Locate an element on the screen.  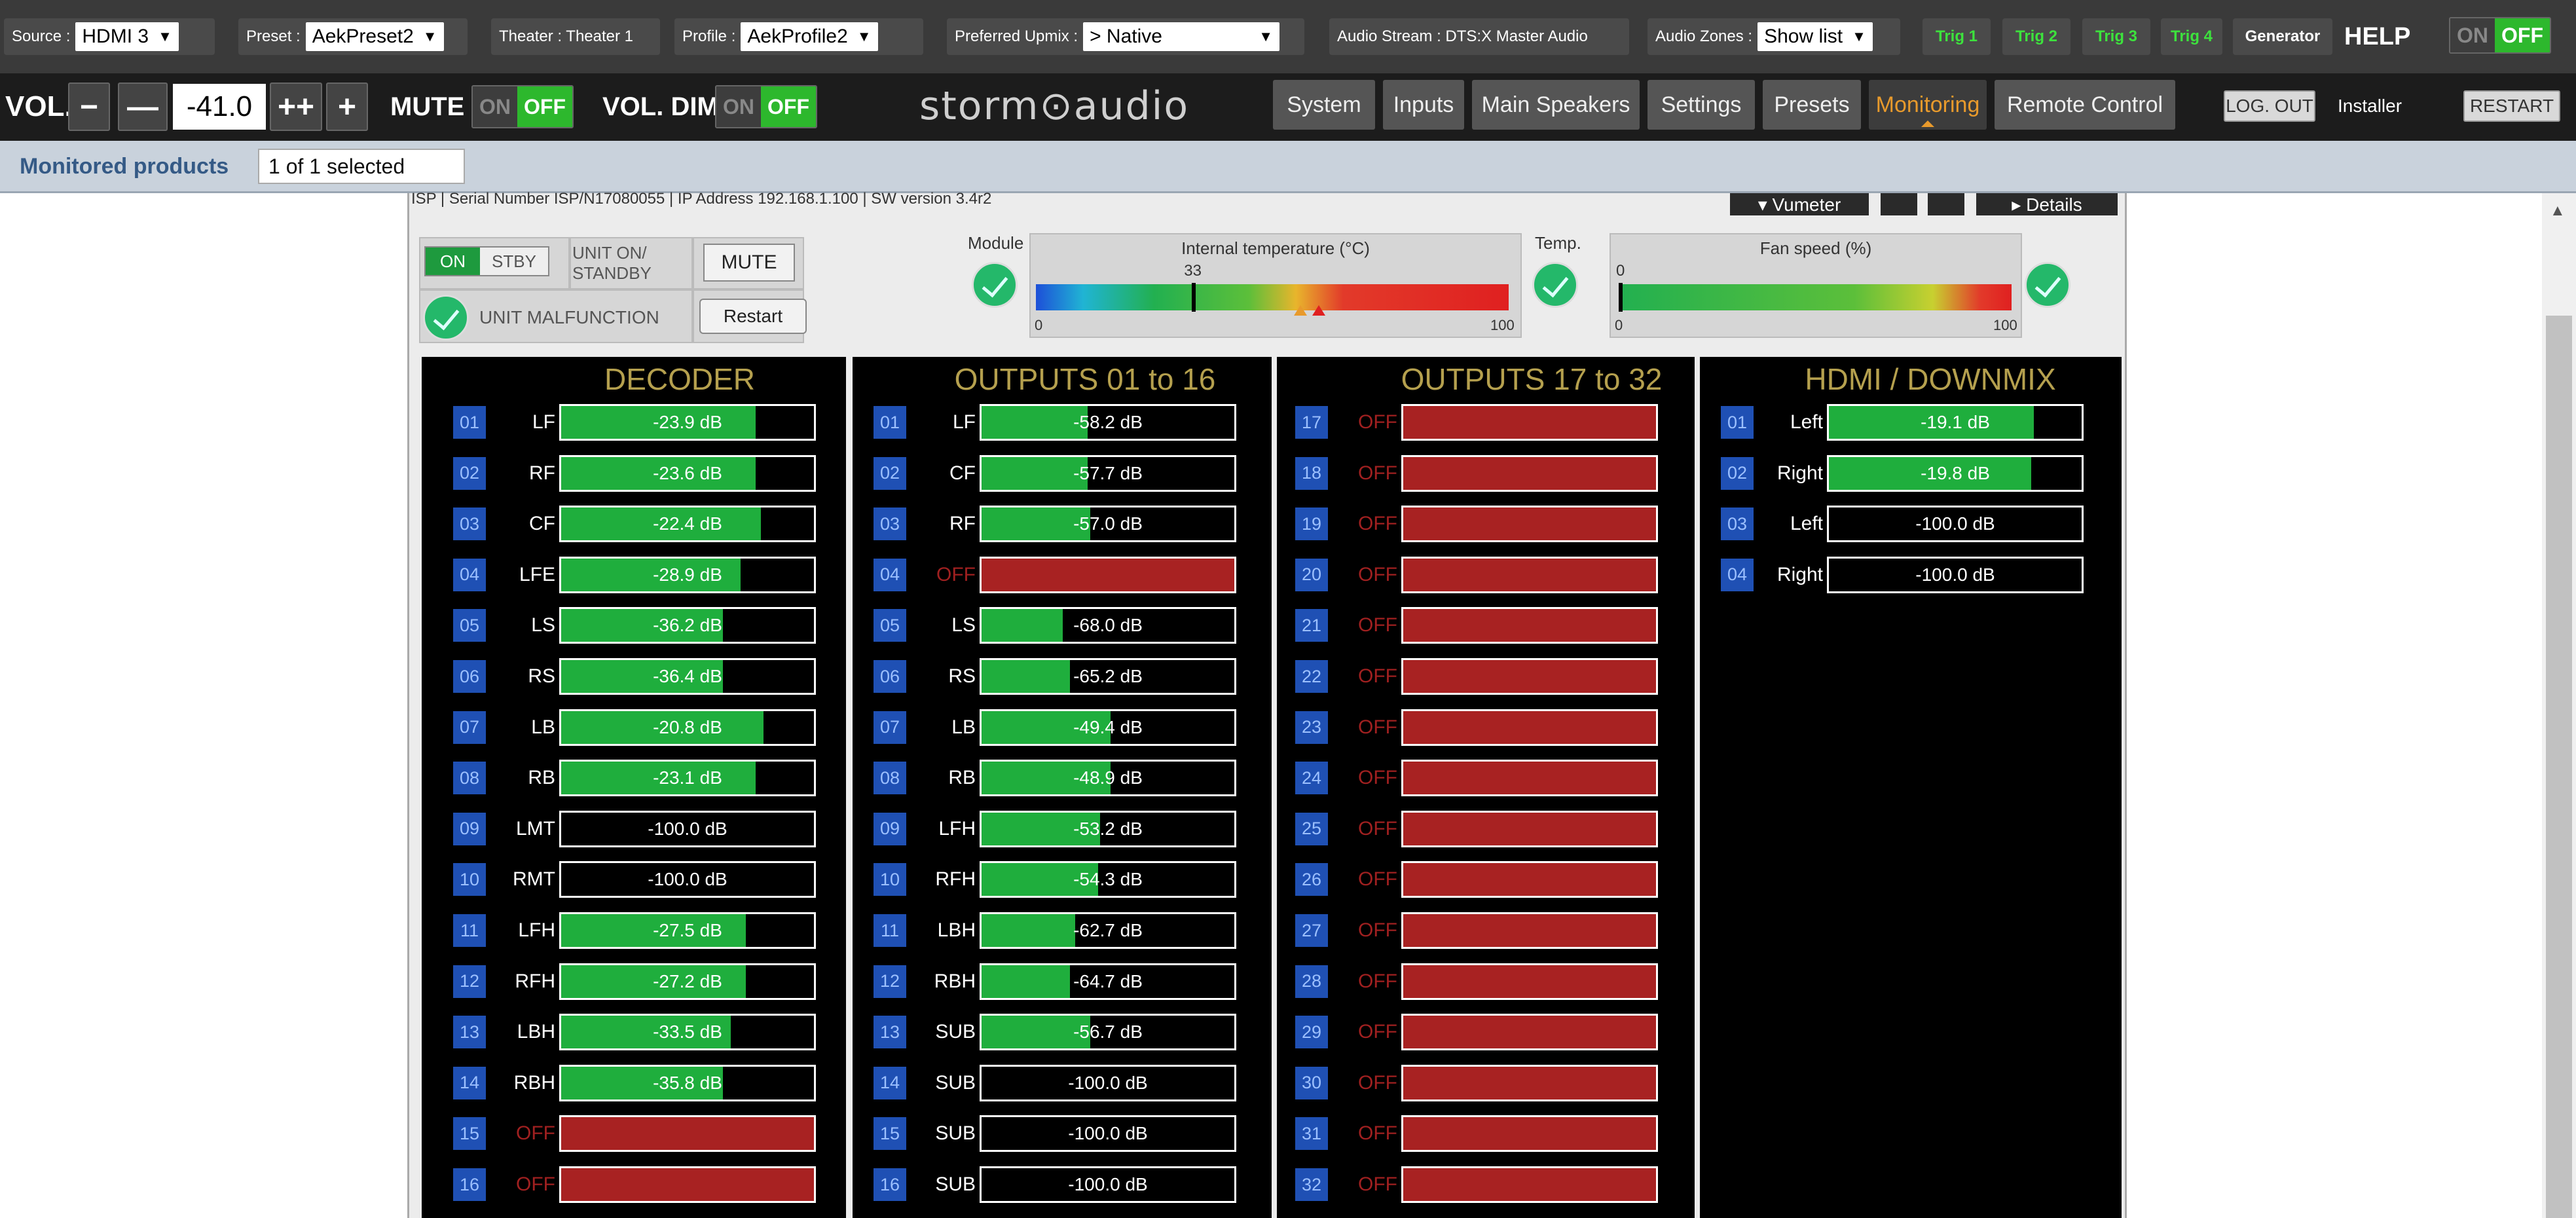
level-meter-value: -35.8 dB is located at coordinates (687, 1082).